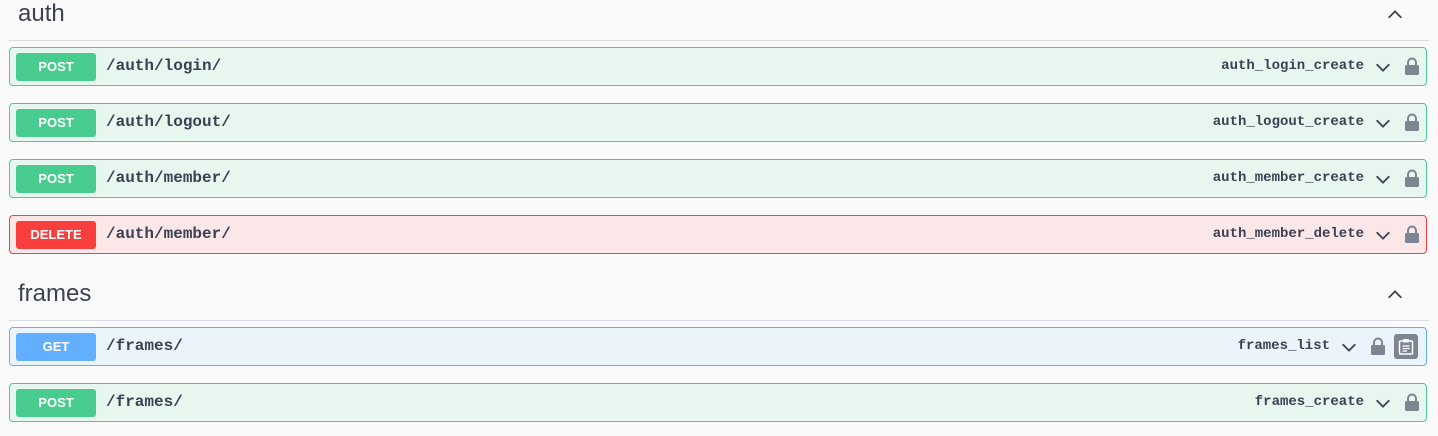  I want to click on section-title: frames, so click(55, 293).